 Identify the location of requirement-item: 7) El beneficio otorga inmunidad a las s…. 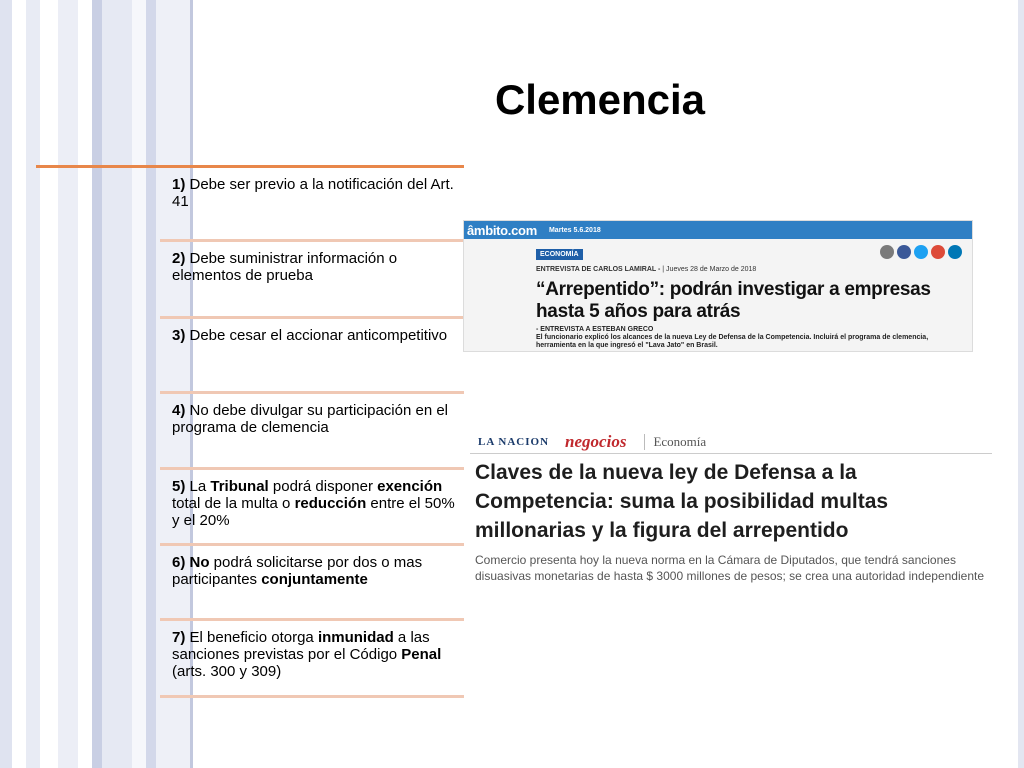
(312, 659).